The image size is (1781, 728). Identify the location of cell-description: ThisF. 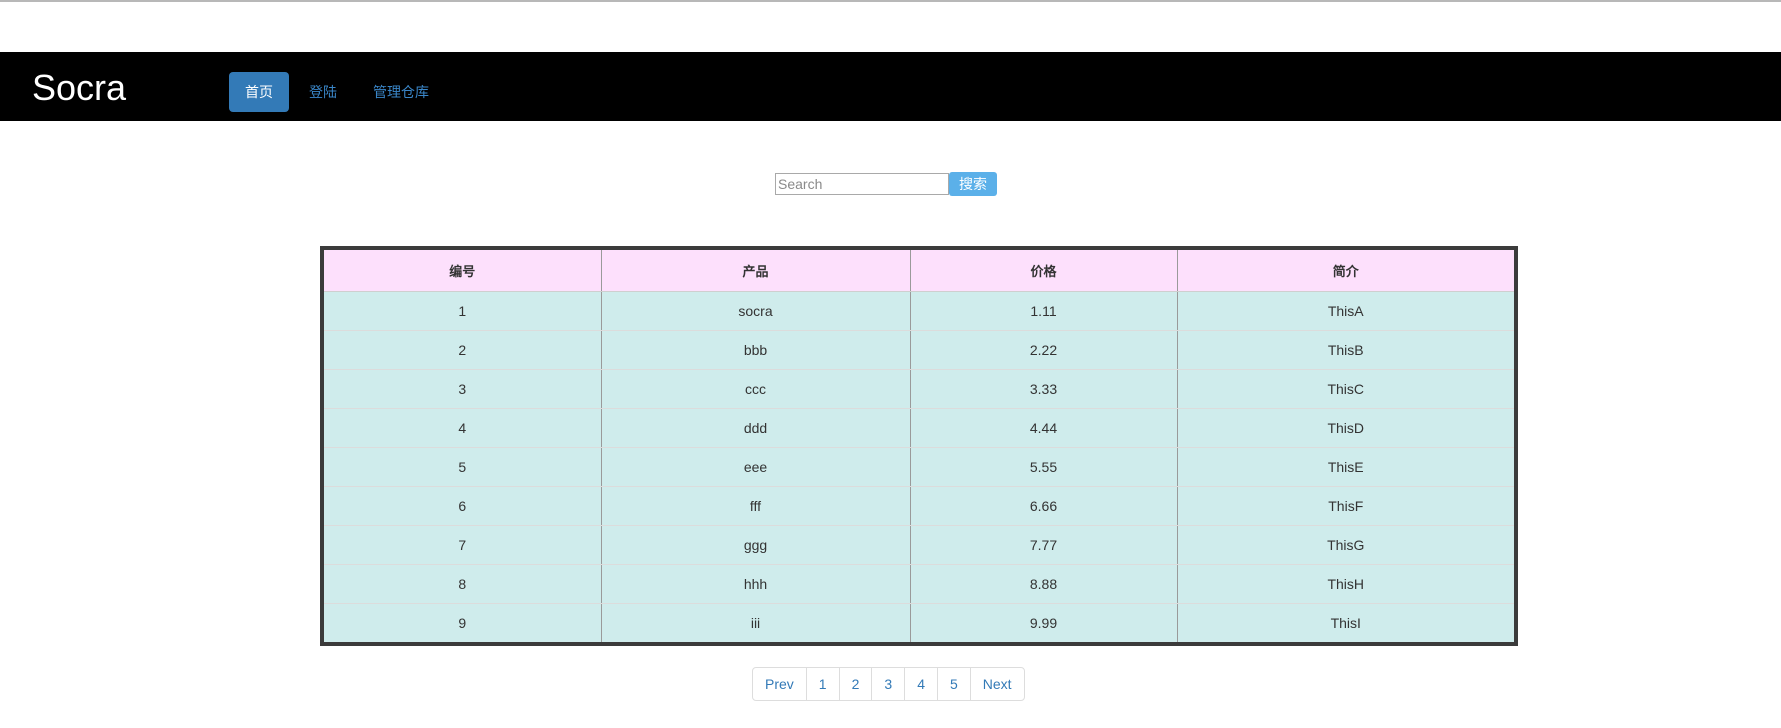
(1345, 506).